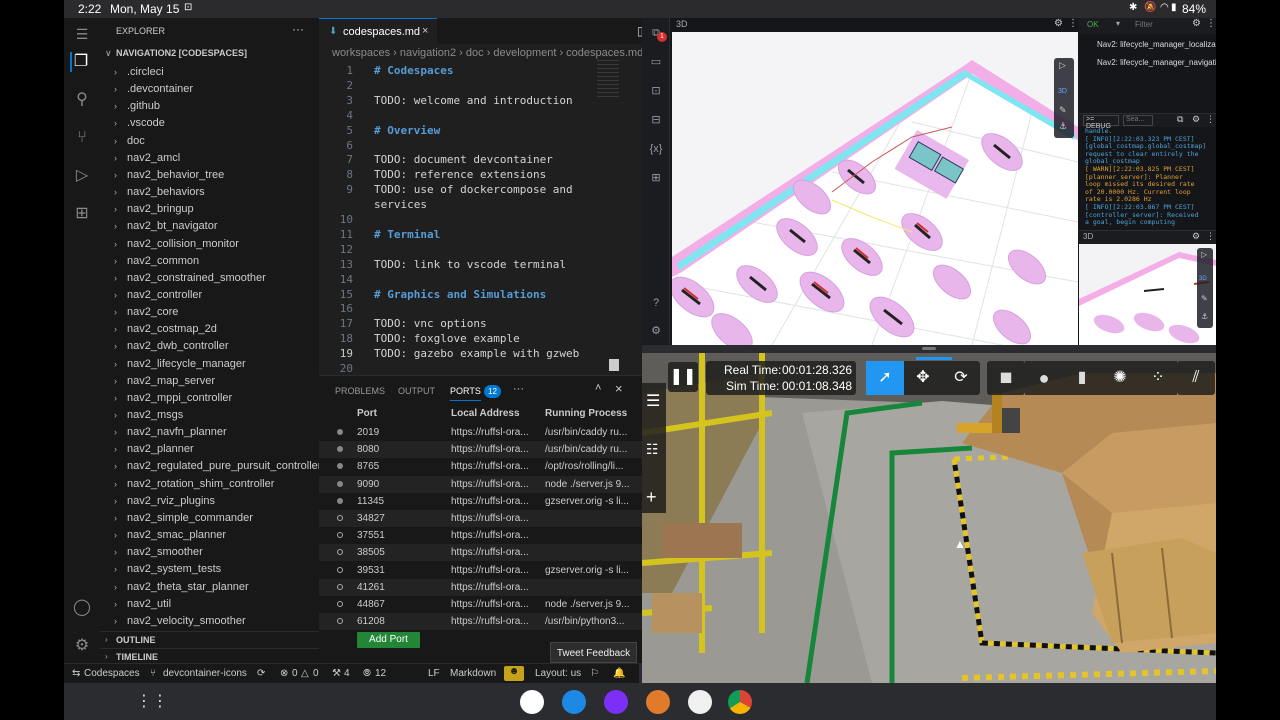 The width and height of the screenshot is (1280, 720). What do you see at coordinates (656, 91) in the screenshot?
I see `variables-icon: ⊡` at bounding box center [656, 91].